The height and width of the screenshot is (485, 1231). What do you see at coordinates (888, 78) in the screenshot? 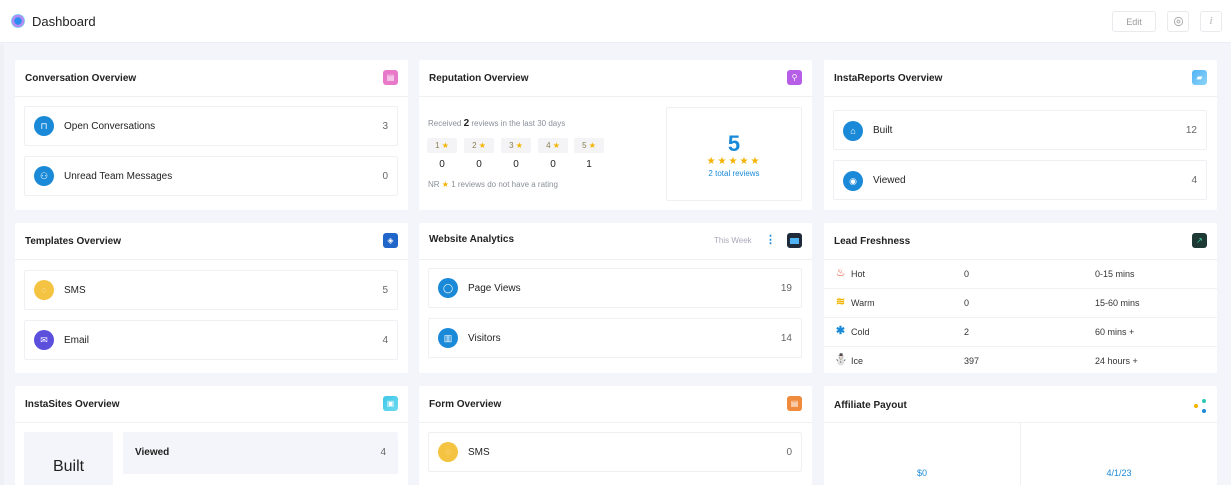
I see `card-title: InstaReports Overview` at bounding box center [888, 78].